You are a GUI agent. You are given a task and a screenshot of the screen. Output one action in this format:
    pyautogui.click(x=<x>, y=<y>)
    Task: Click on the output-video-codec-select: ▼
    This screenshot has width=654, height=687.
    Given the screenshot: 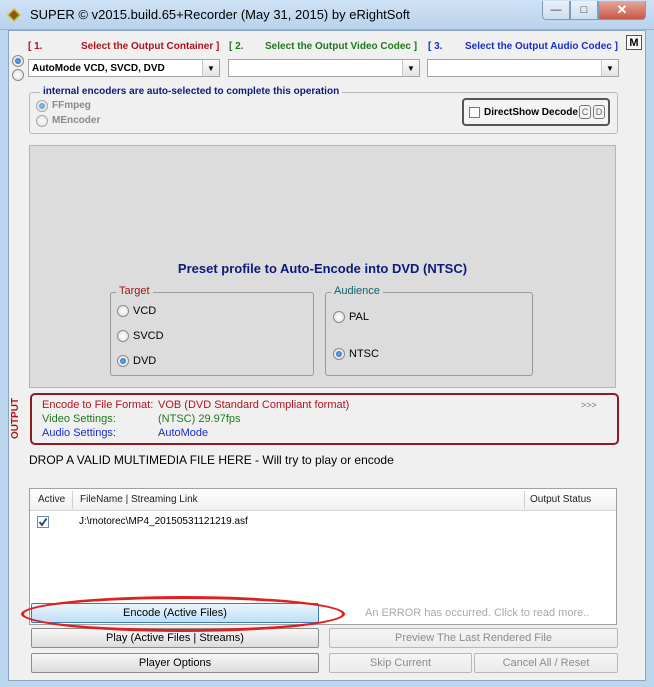 What is the action you would take?
    pyautogui.click(x=324, y=68)
    